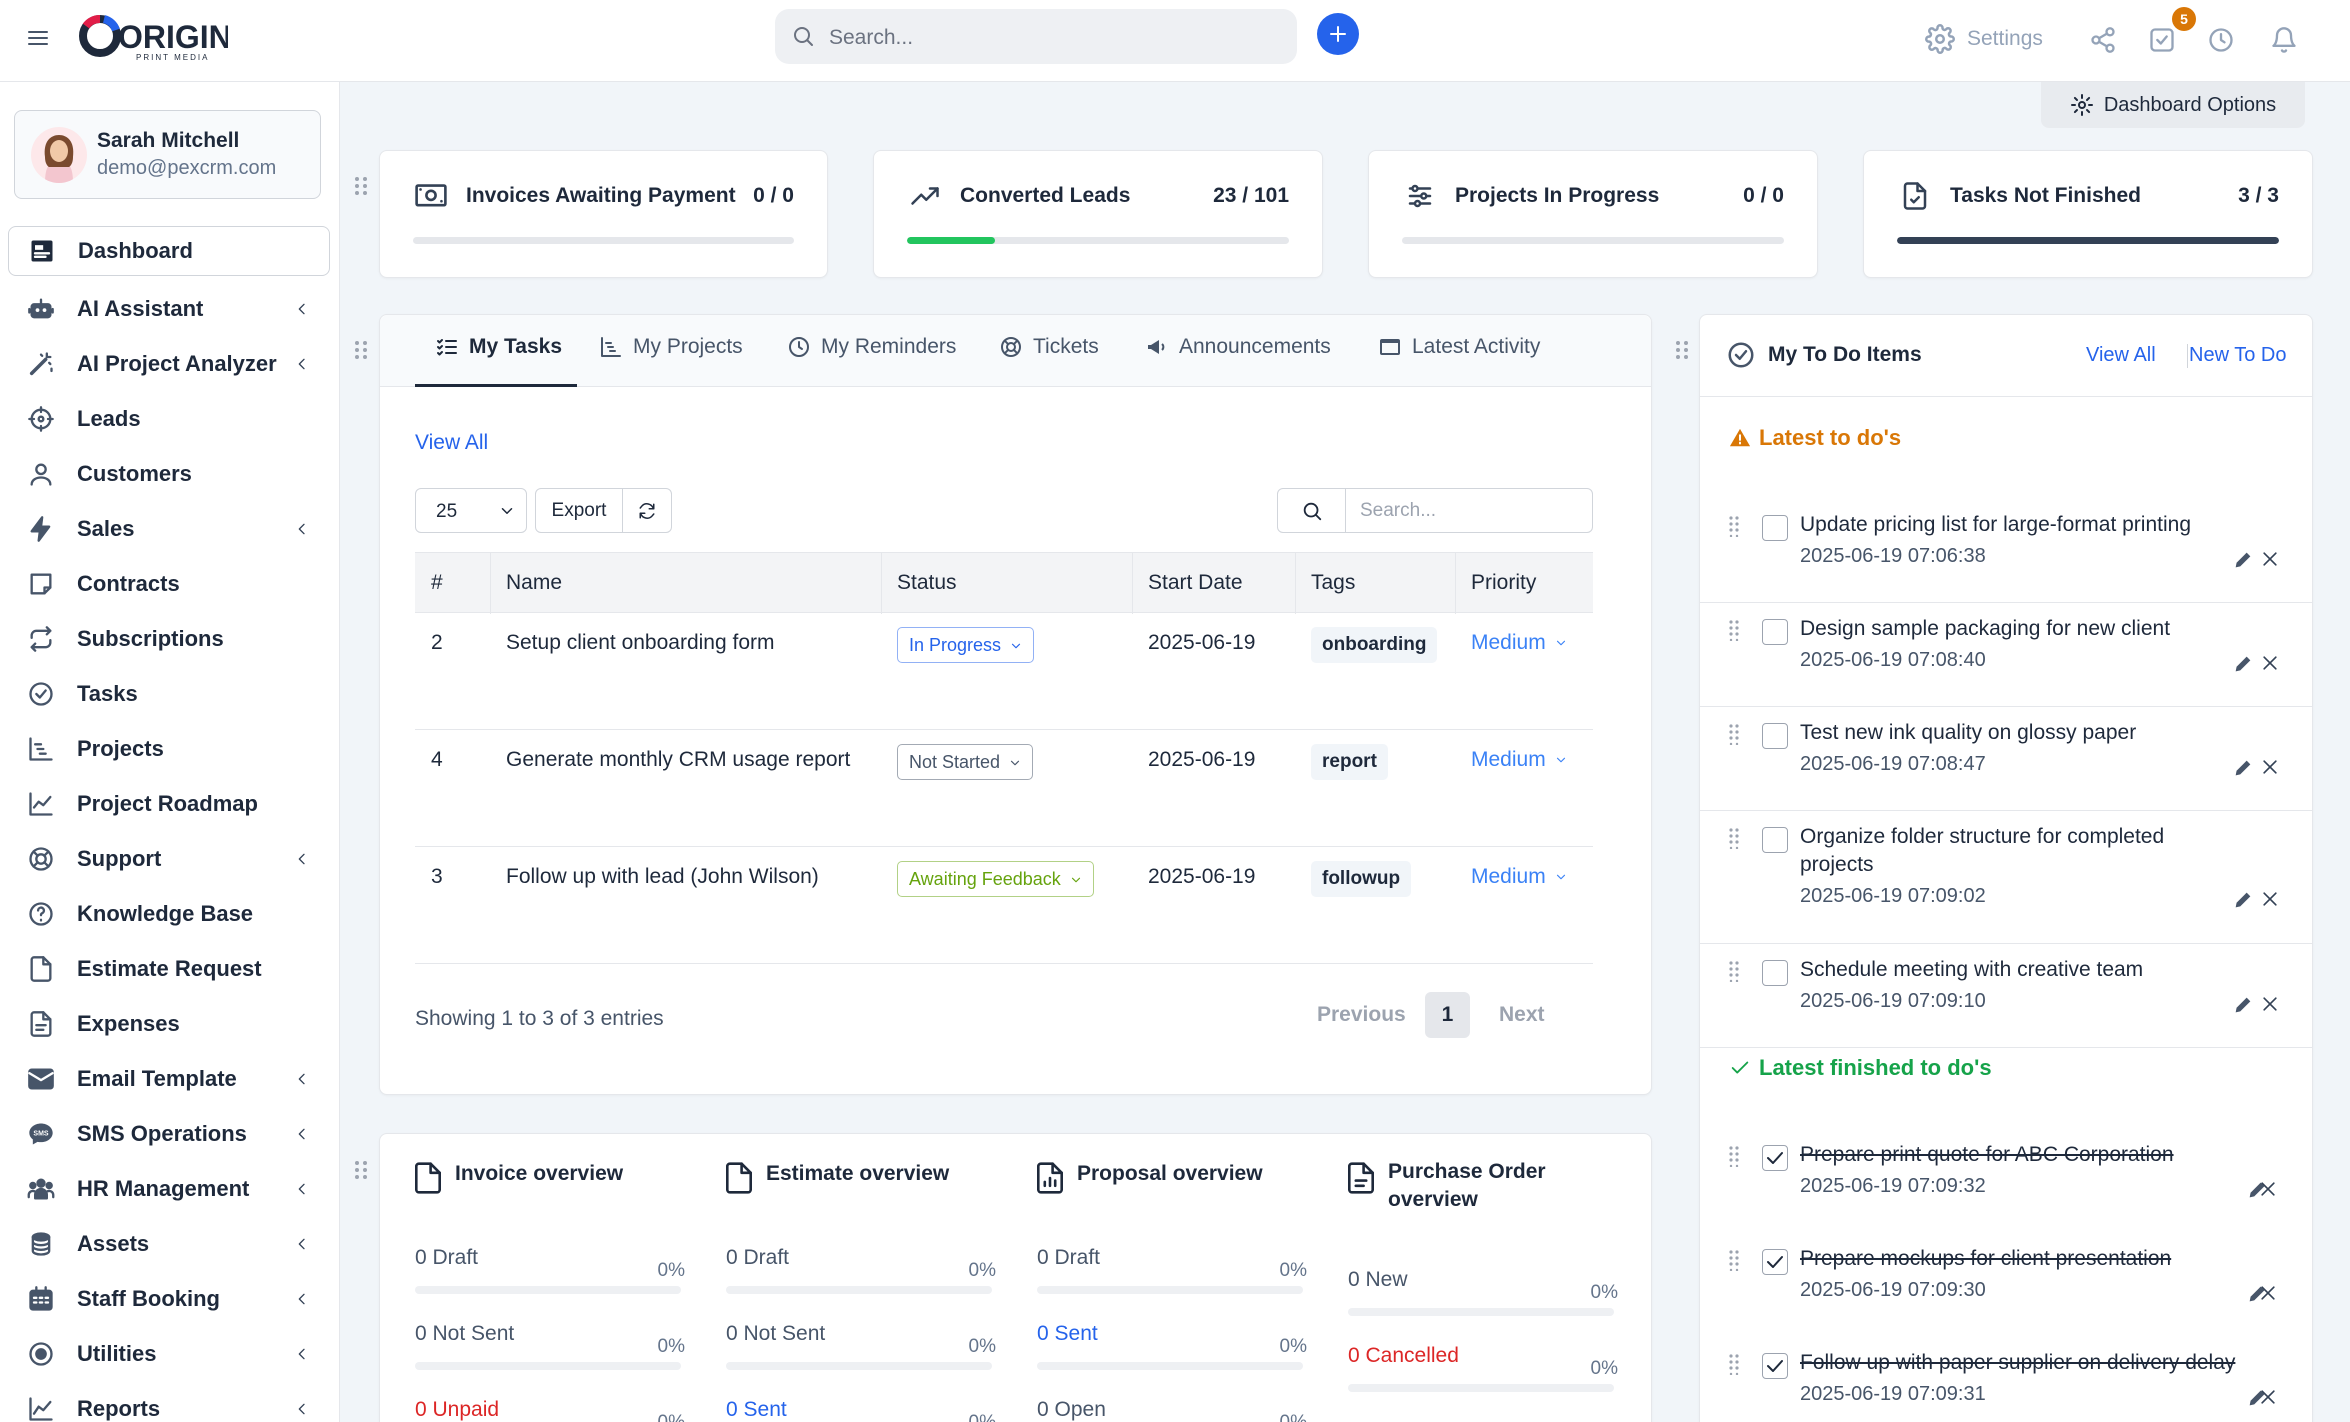 This screenshot has height=1422, width=2350. Describe the element at coordinates (169, 308) in the screenshot. I see `sidebar-item-ai-assistant: AI Assistant` at that location.